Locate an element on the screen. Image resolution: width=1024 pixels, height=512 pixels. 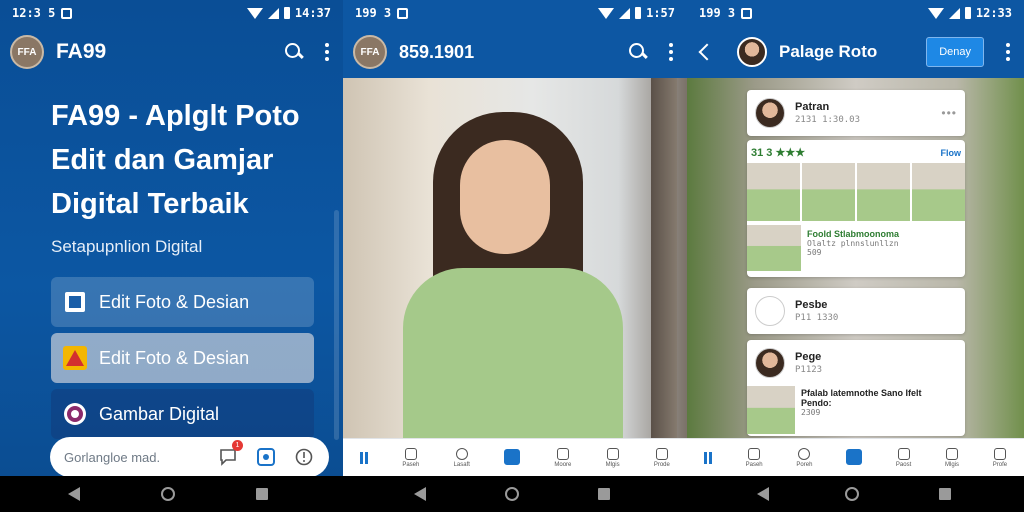
post-meta: 2131 1:30.03 is located at coordinates (828, 120).